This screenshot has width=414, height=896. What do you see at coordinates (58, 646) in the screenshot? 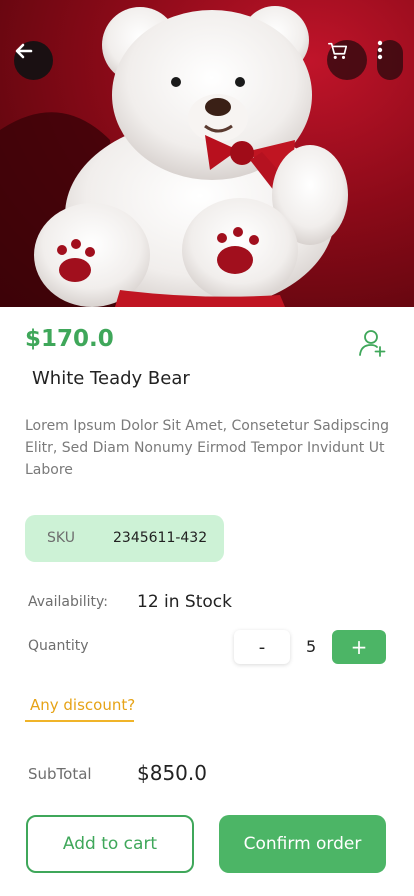
I see `quantity-label: Quantity` at bounding box center [58, 646].